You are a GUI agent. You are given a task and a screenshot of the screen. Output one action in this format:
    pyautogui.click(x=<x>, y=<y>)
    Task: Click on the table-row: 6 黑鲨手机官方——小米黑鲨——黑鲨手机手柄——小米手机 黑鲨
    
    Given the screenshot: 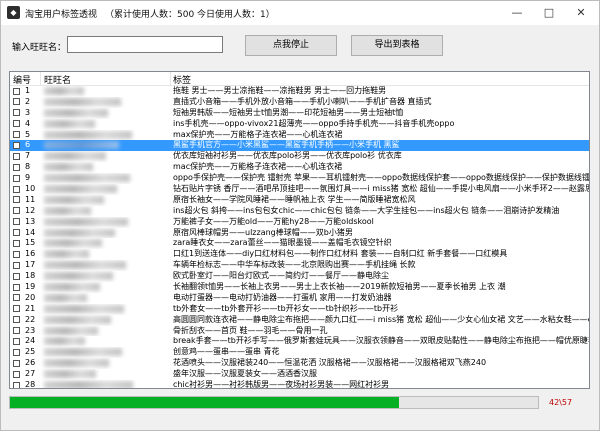 What is the action you would take?
    pyautogui.click(x=299, y=146)
    